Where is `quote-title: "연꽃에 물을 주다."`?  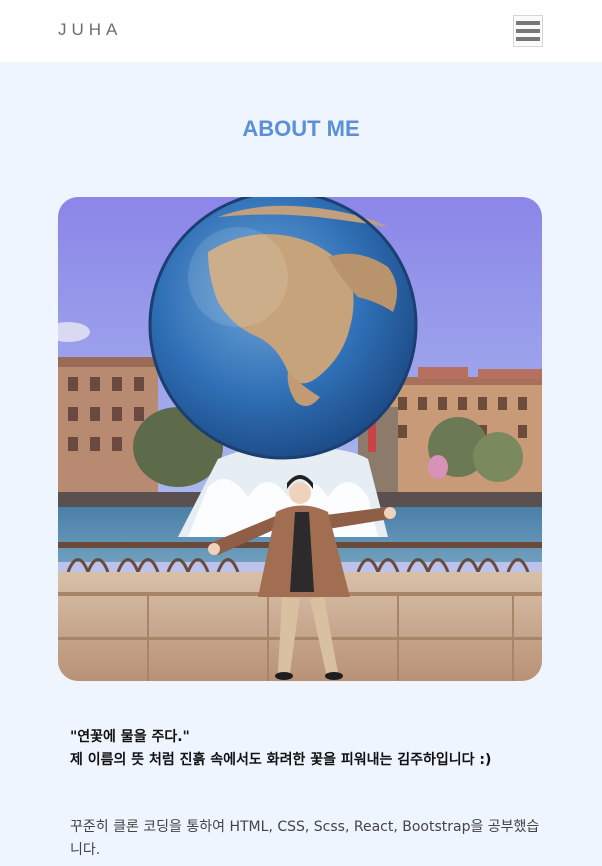 quote-title: "연꽃에 물을 주다." is located at coordinates (130, 737).